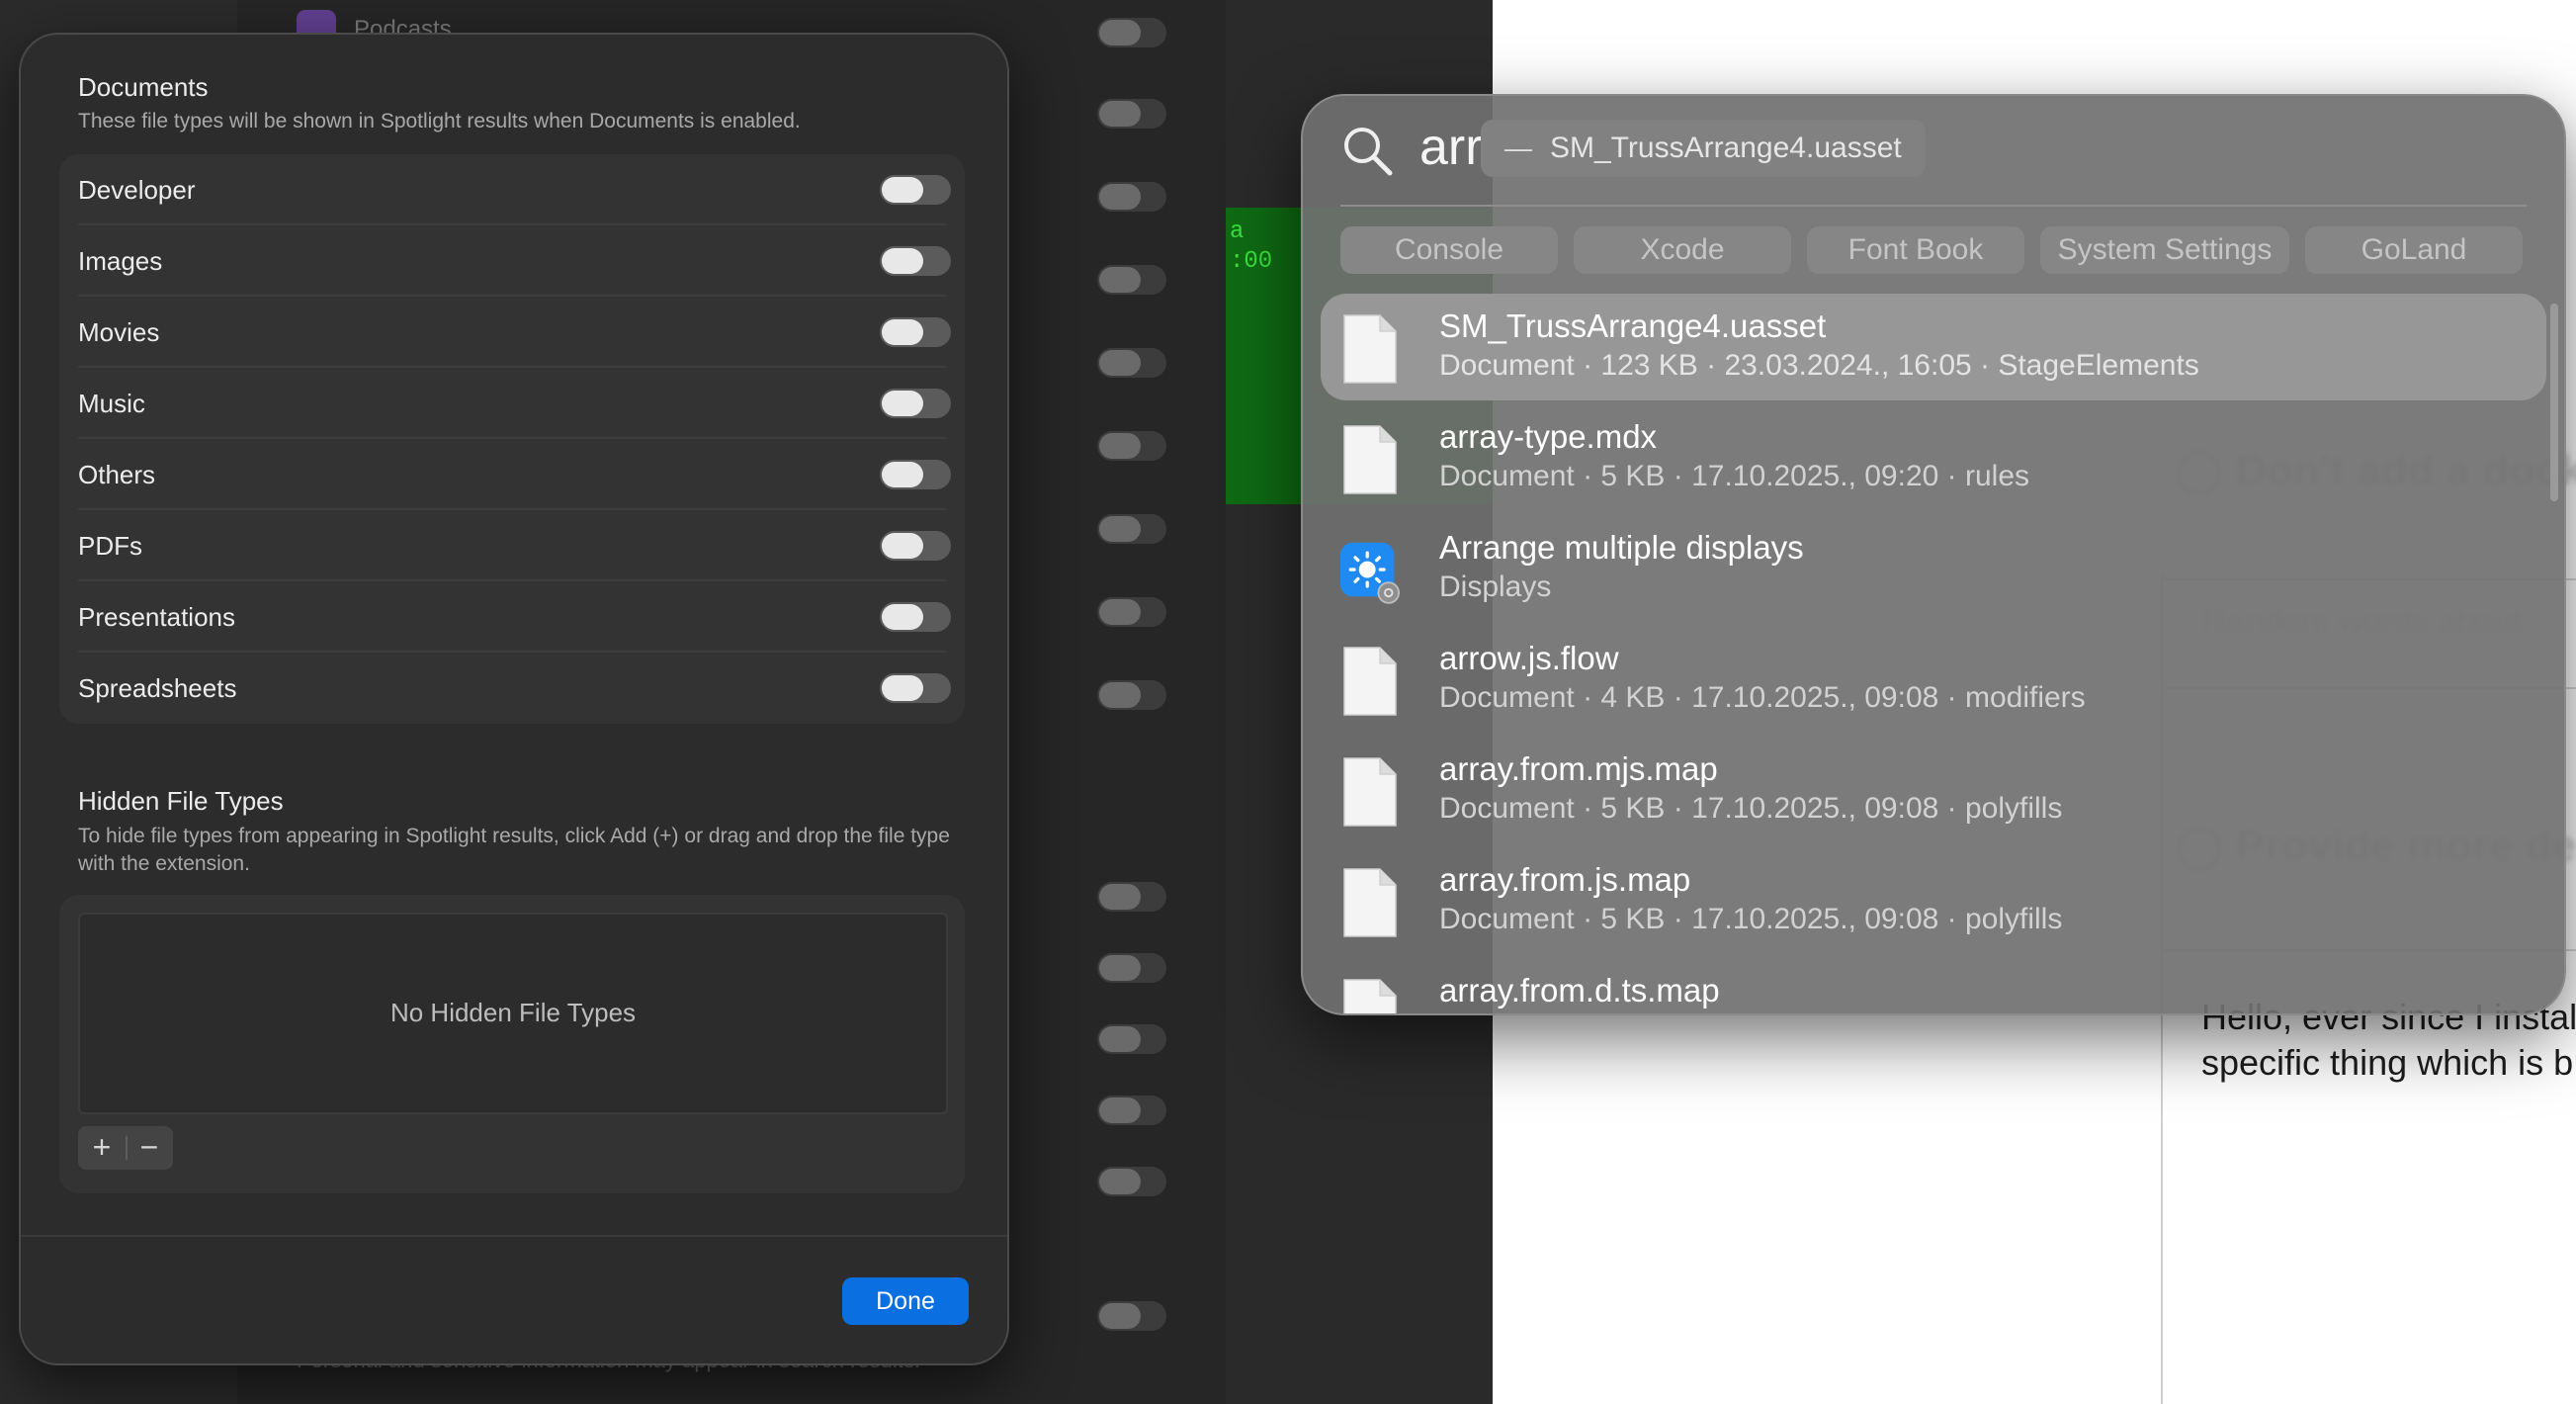 The image size is (2576, 1404). Describe the element at coordinates (2164, 250) in the screenshot. I see `chip-system-settings: System Settings` at that location.